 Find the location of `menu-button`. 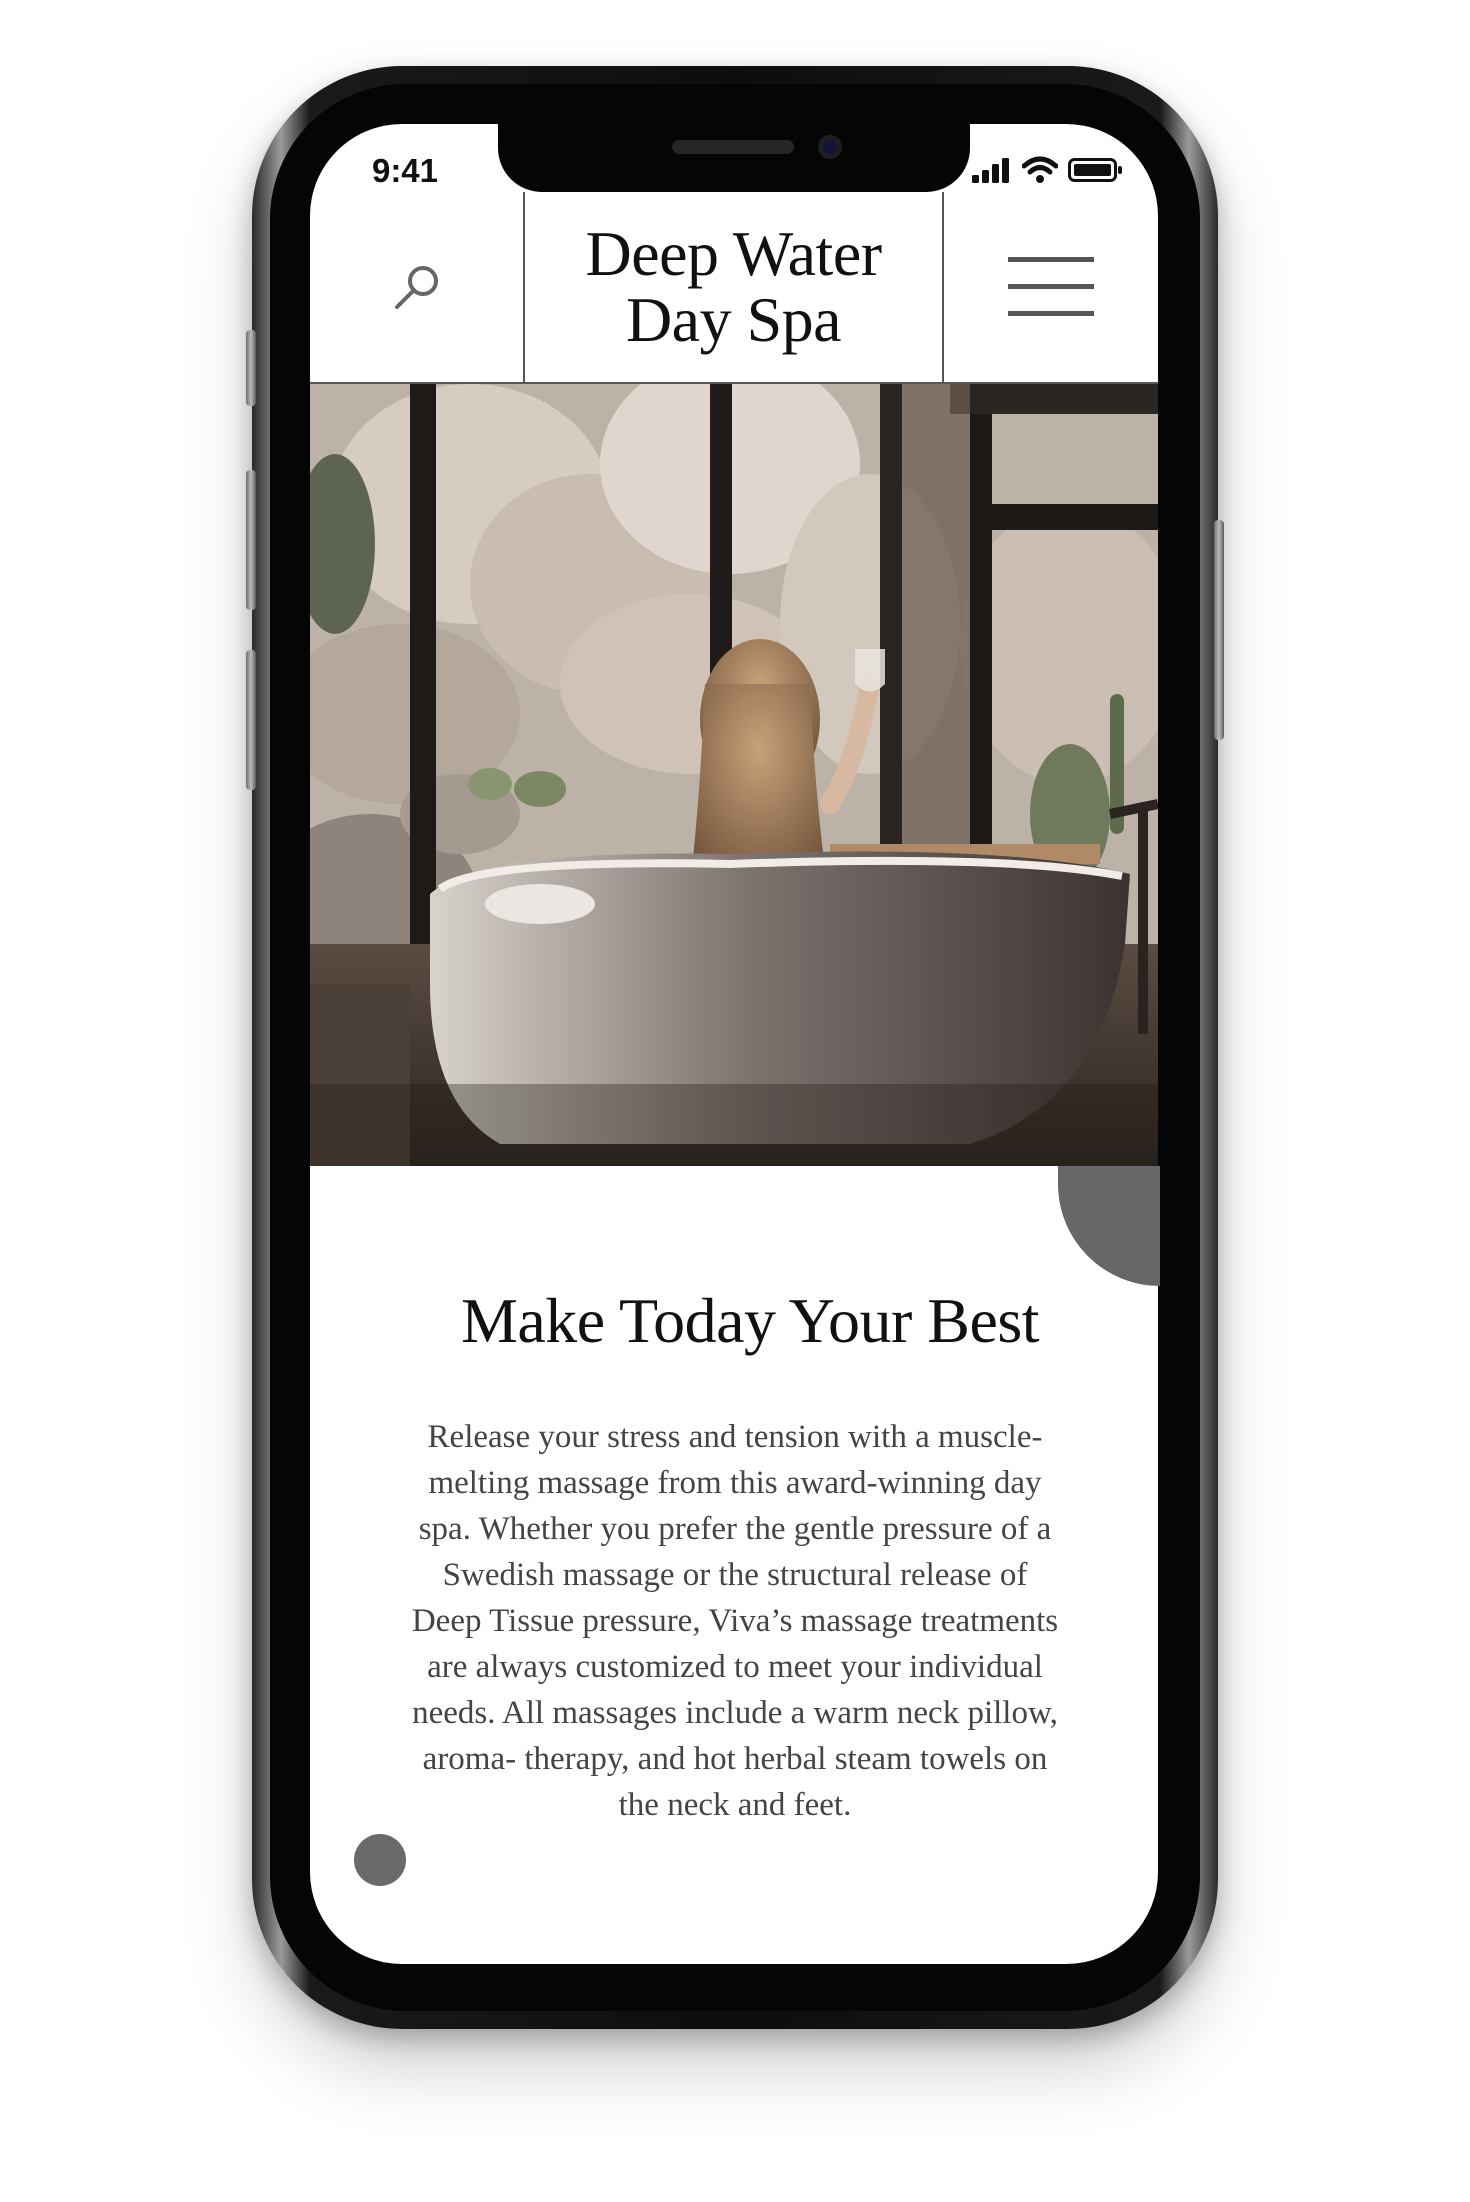

menu-button is located at coordinates (1051, 287).